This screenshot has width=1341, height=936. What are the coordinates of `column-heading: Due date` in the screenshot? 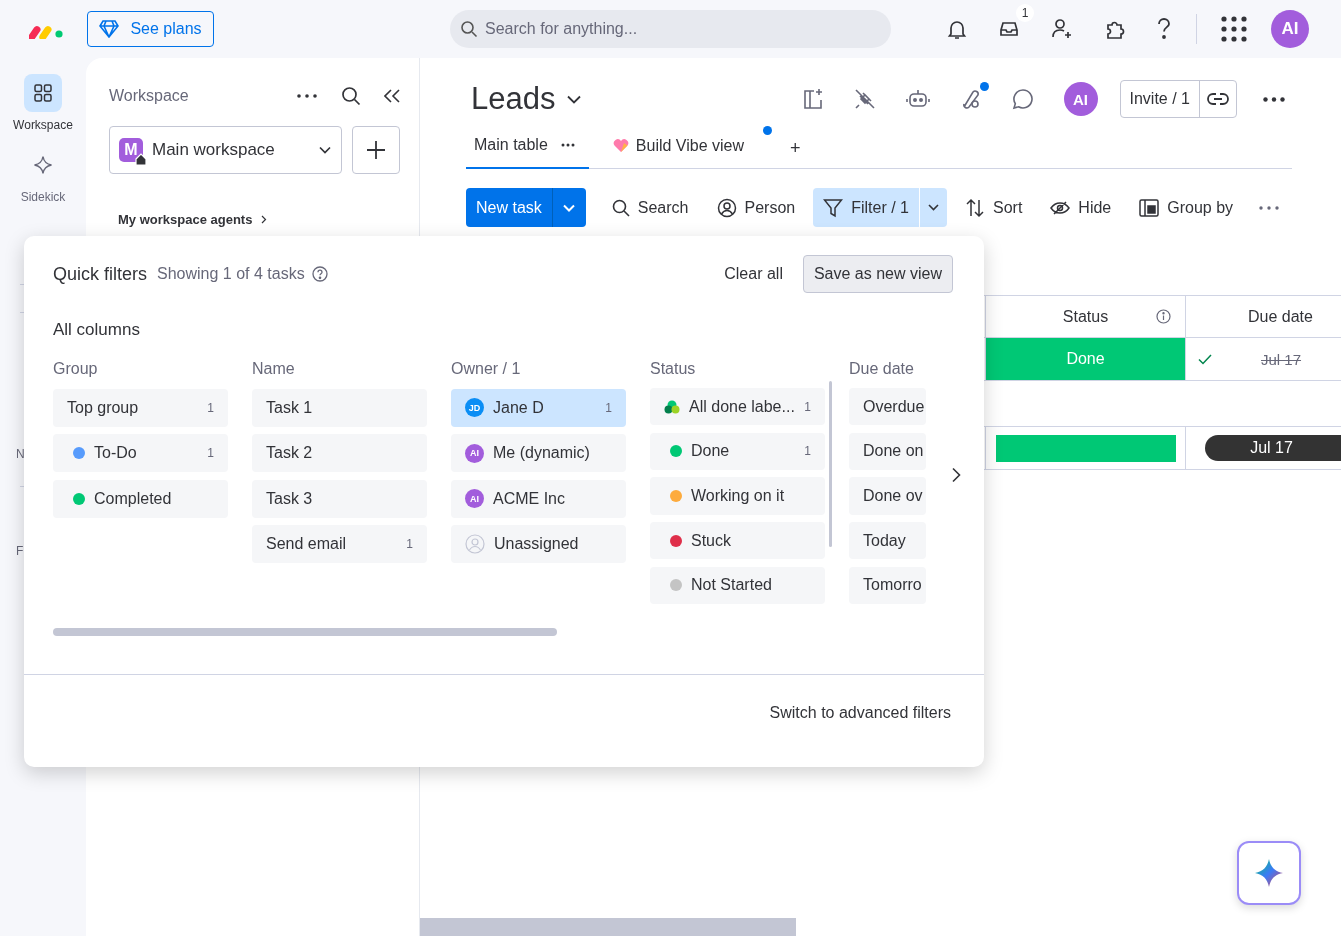 It's located at (882, 369).